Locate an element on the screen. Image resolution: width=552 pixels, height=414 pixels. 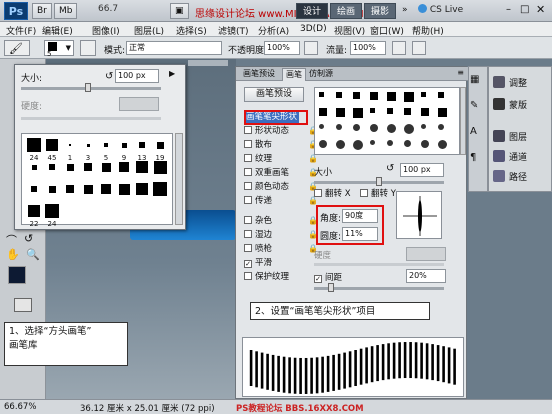
size-pressure-icon is located at coordinates (419, 48).